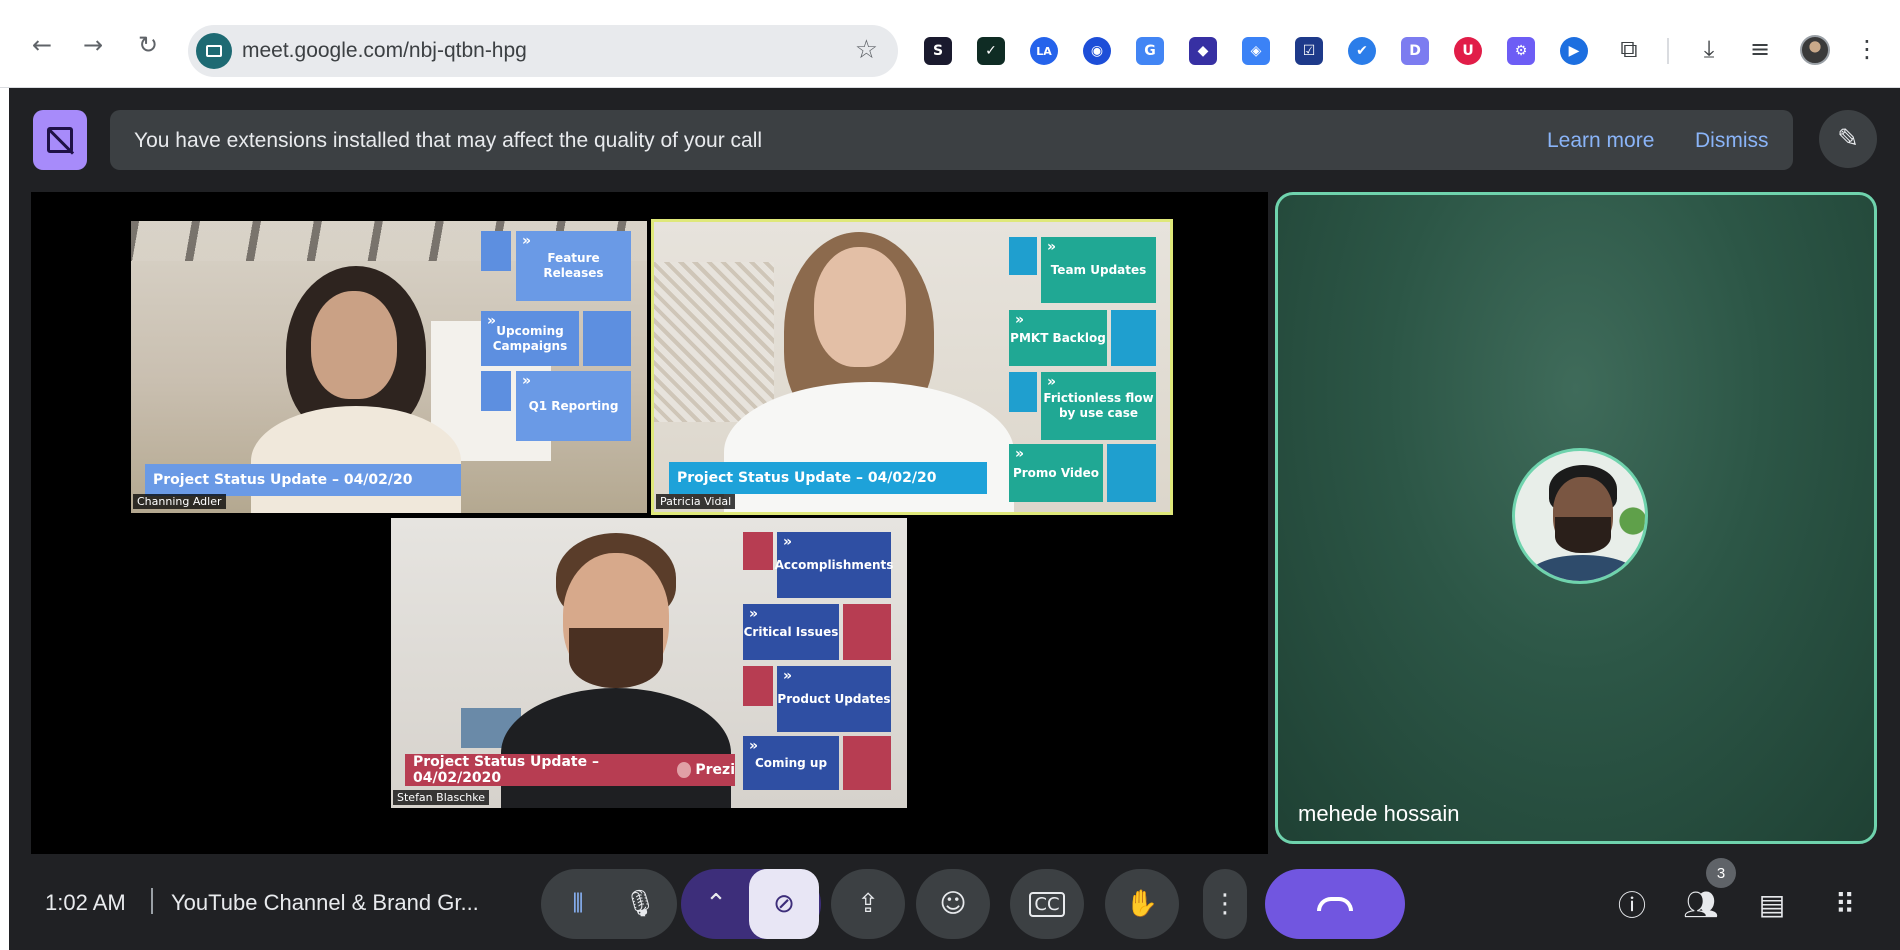  Describe the element at coordinates (1098, 406) in the screenshot. I see `prezi-box: » Frictionless flow by use case` at that location.